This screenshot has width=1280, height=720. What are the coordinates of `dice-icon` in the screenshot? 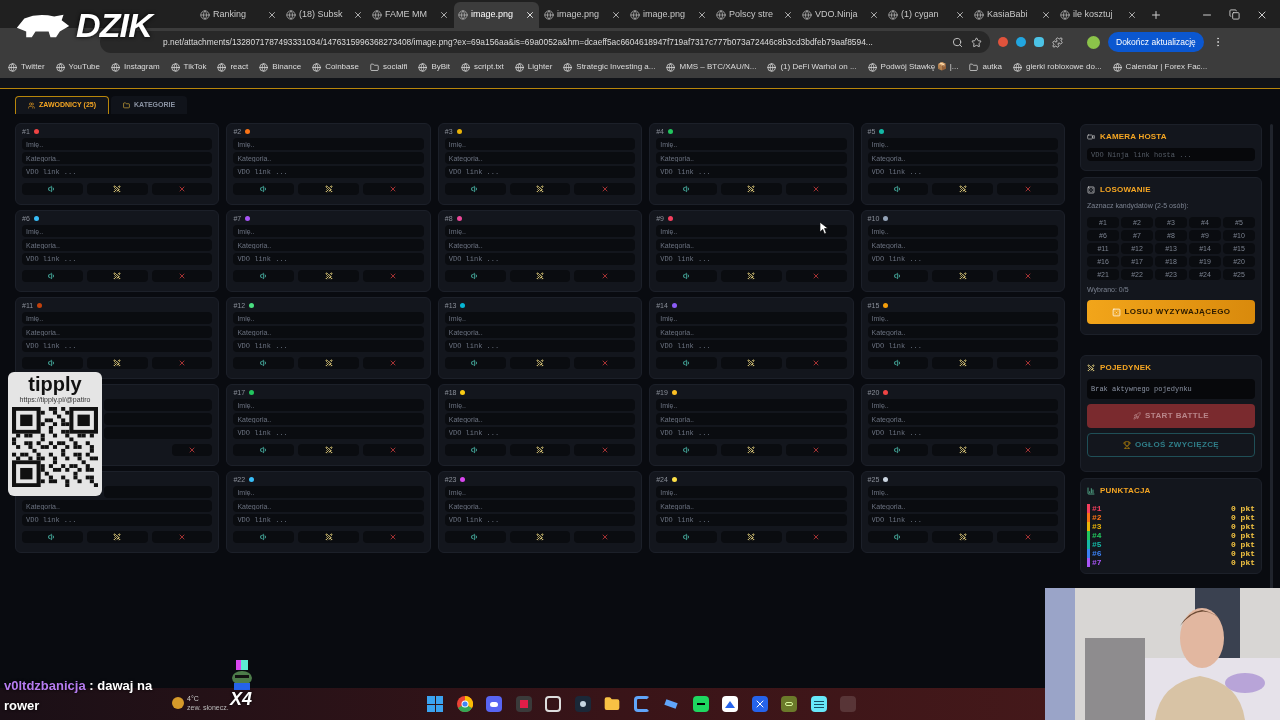 It's located at (1091, 190).